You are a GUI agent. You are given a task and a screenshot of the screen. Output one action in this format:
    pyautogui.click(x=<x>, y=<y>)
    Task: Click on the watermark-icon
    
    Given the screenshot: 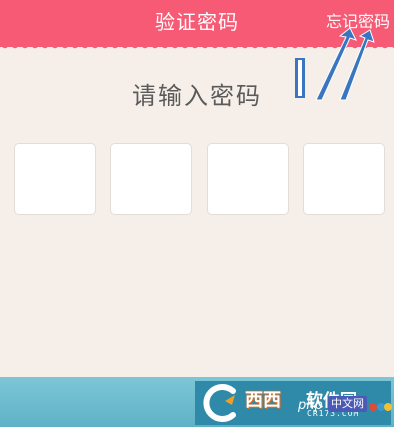 What is the action you would take?
    pyautogui.click(x=380, y=407)
    